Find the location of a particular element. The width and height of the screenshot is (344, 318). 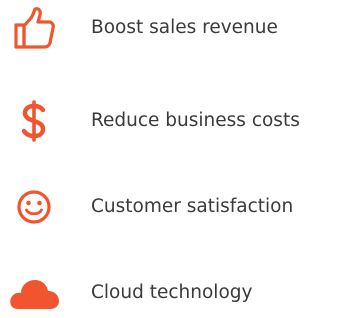

feature-label: Boost sales revenue is located at coordinates (184, 27).